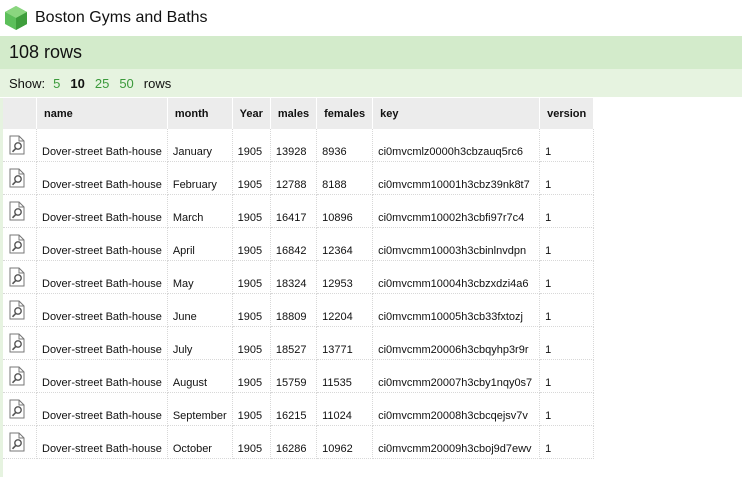  What do you see at coordinates (294, 442) in the screenshot?
I see `cell-males: 16286` at bounding box center [294, 442].